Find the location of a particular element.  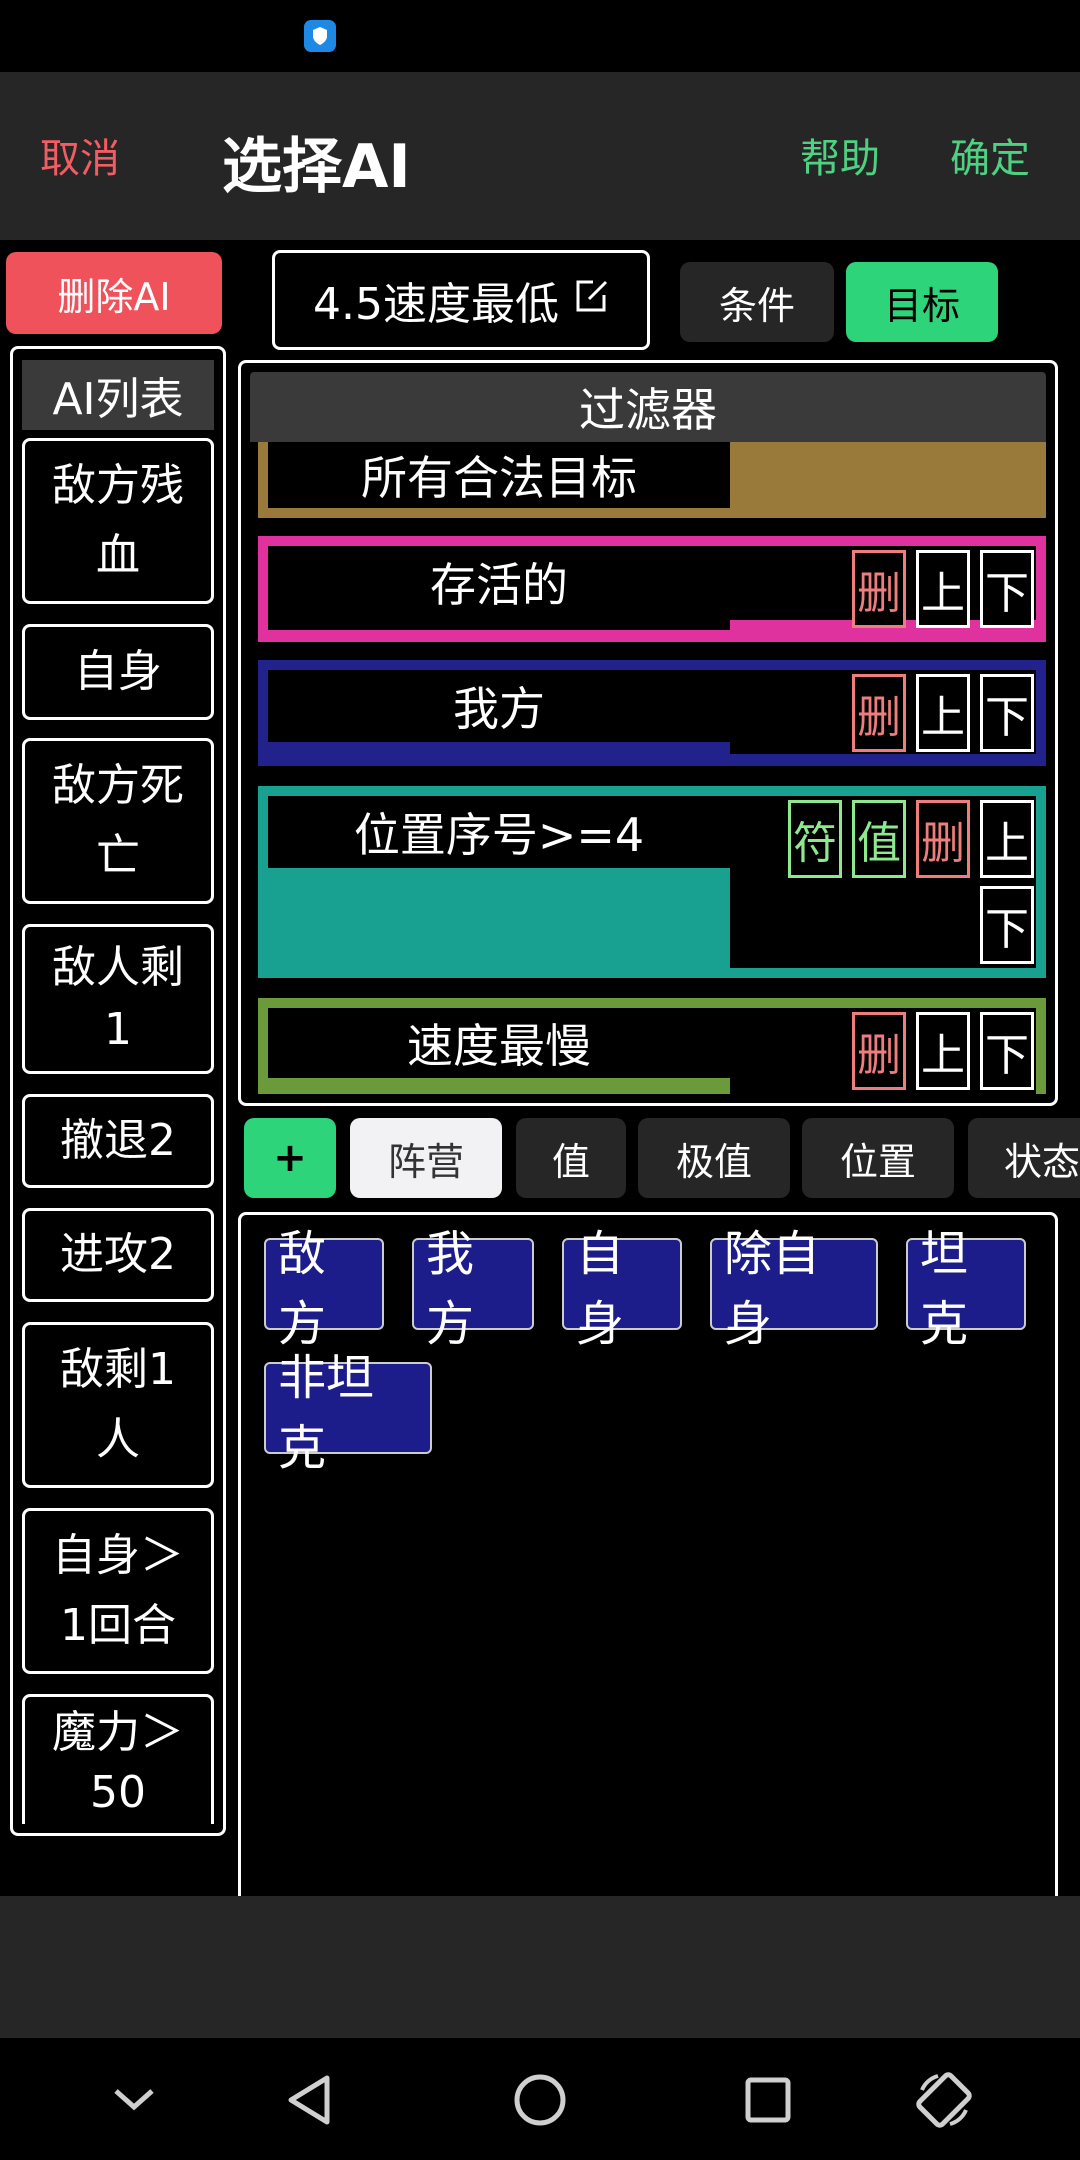

filter-row: 位置序号>=4 符 值 删 上 下 is located at coordinates (652, 882).